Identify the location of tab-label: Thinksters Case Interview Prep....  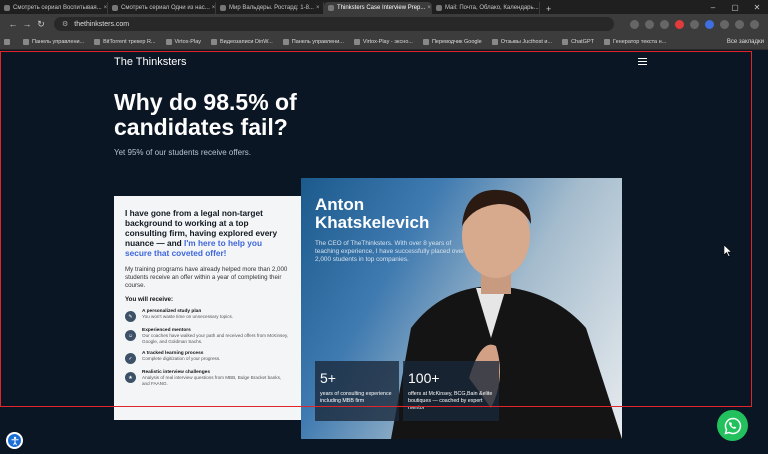
(381, 8).